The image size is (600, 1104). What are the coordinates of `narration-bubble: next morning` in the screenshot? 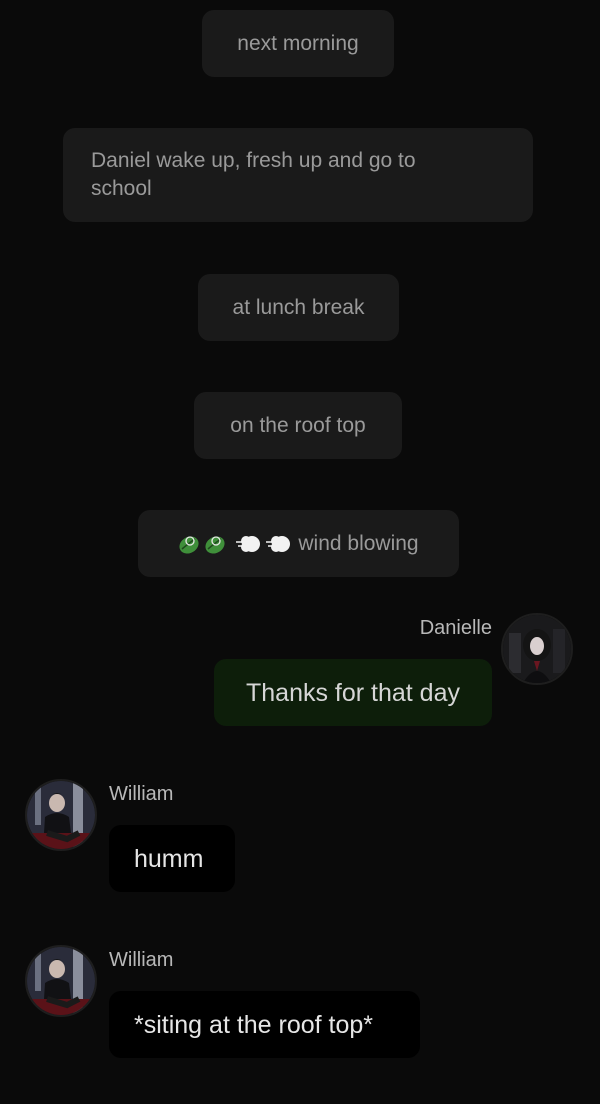 It's located at (298, 43).